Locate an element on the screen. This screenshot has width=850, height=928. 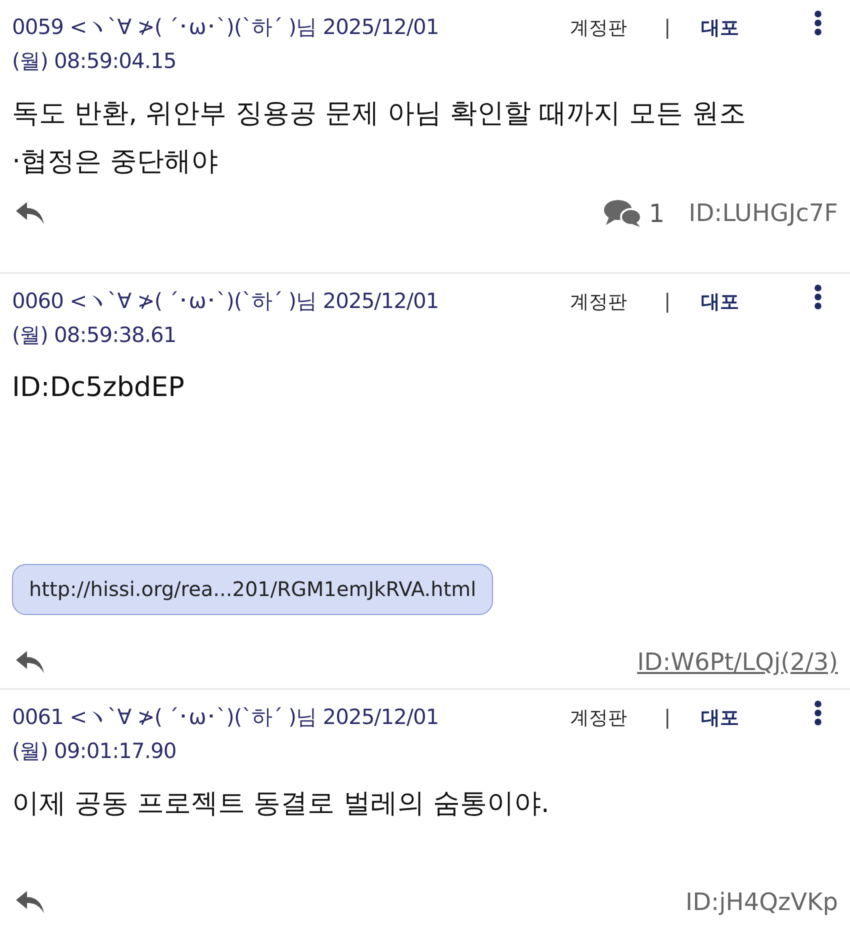
post-text: ·협정은 중단해야 is located at coordinates (116, 162).